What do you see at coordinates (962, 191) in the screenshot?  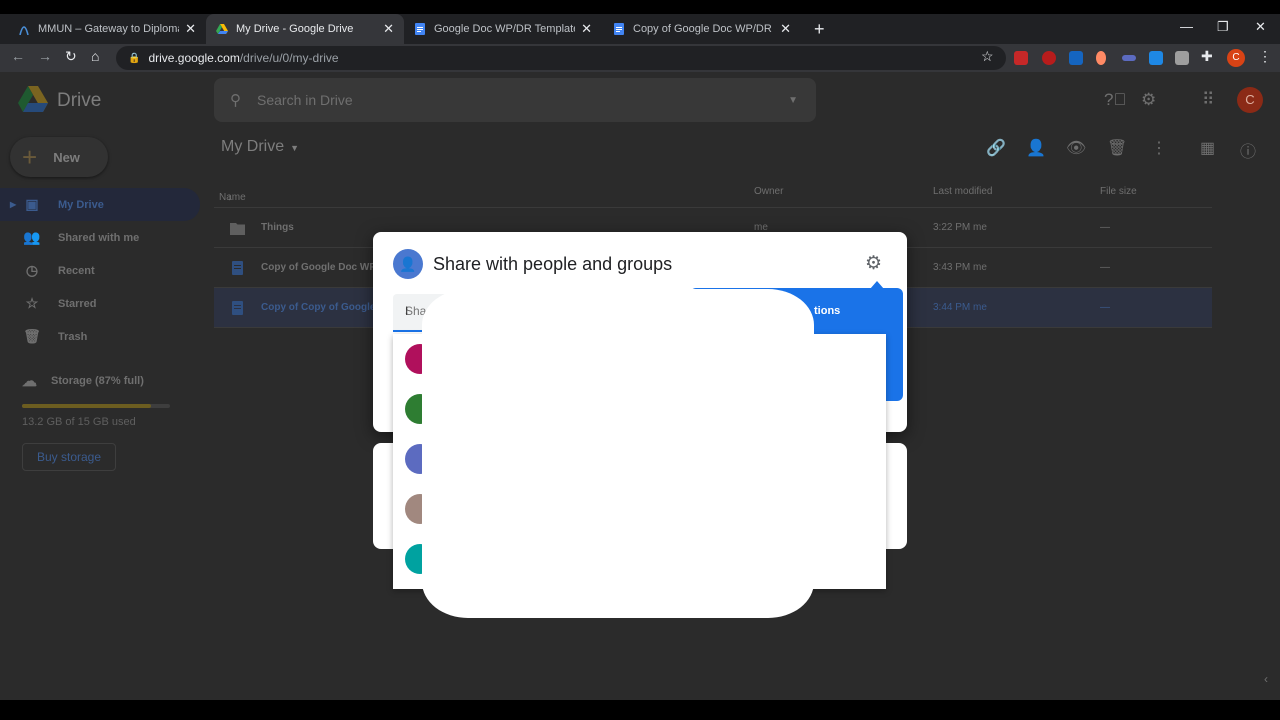 I see `column-last-modified: Last modified` at bounding box center [962, 191].